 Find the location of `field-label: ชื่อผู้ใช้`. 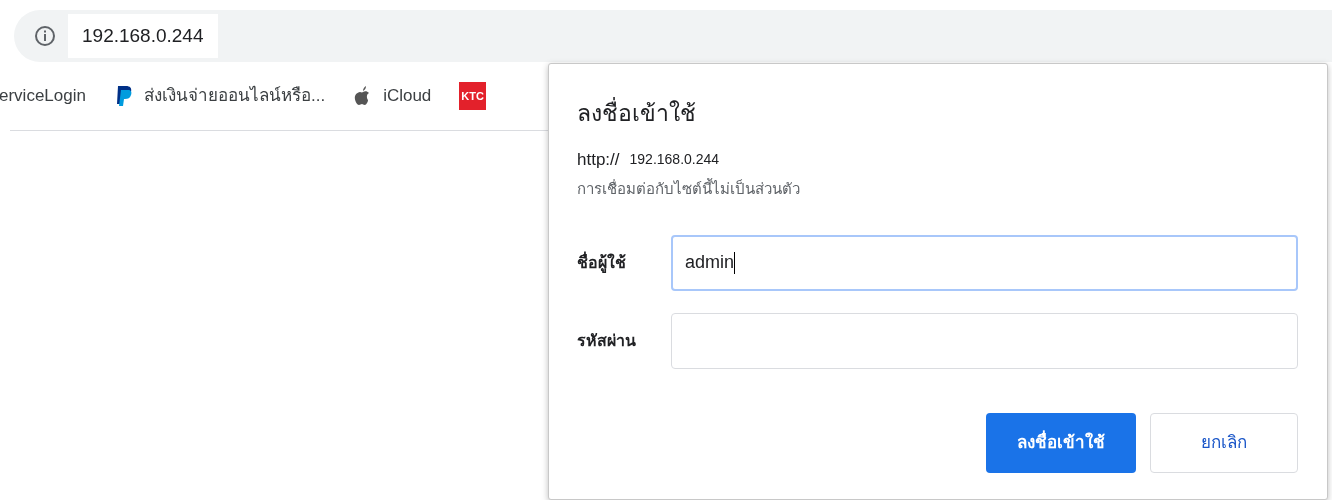

field-label: ชื่อผู้ใช้ is located at coordinates (602, 262).